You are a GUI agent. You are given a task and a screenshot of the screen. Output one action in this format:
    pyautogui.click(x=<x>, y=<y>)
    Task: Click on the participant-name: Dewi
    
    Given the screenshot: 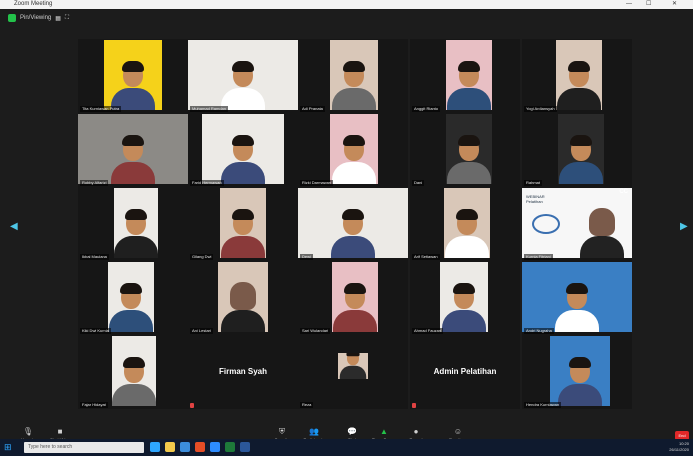 What is the action you would take?
    pyautogui.click(x=306, y=257)
    